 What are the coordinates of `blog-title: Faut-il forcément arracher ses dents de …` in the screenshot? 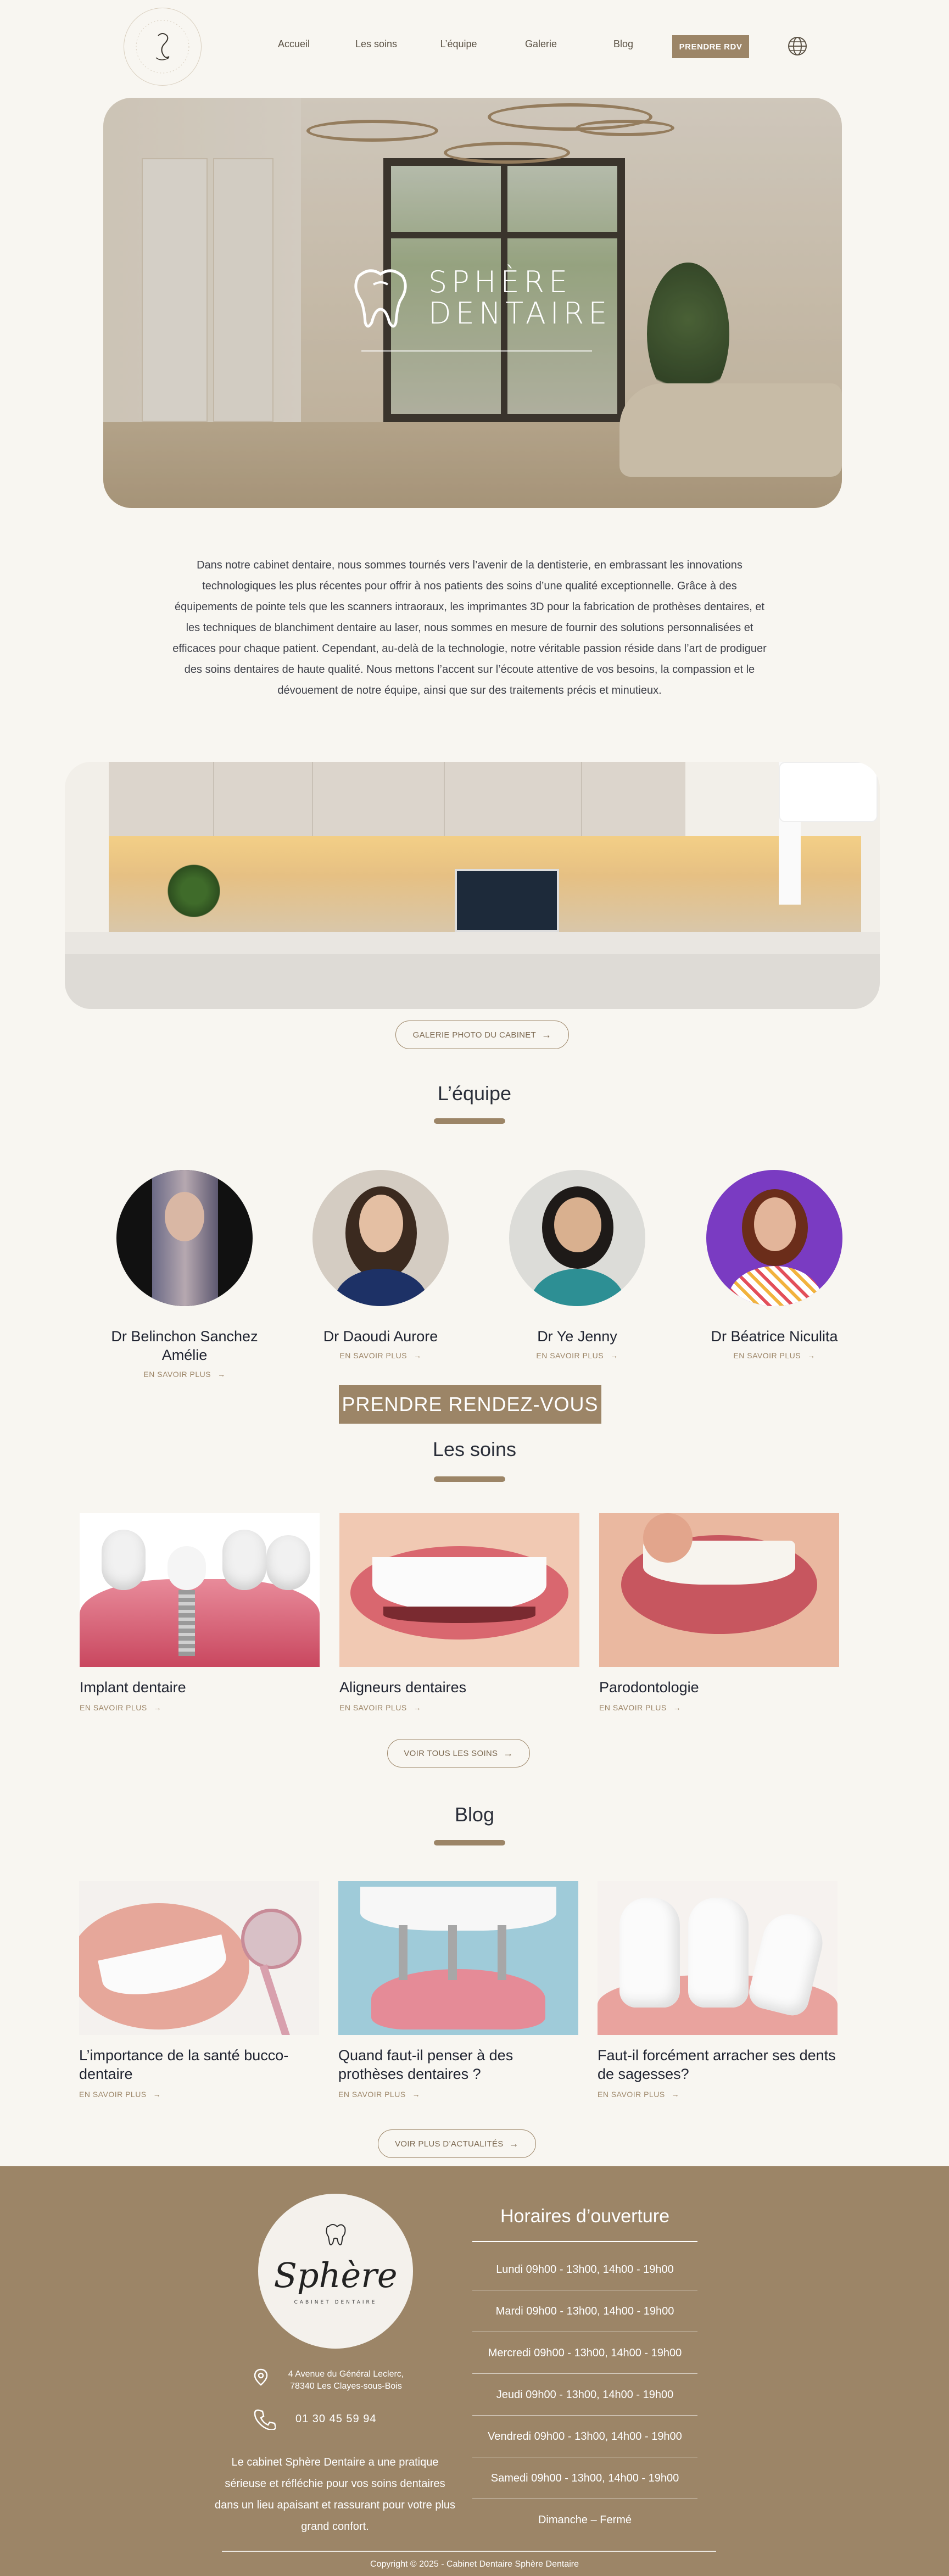 It's located at (717, 2064).